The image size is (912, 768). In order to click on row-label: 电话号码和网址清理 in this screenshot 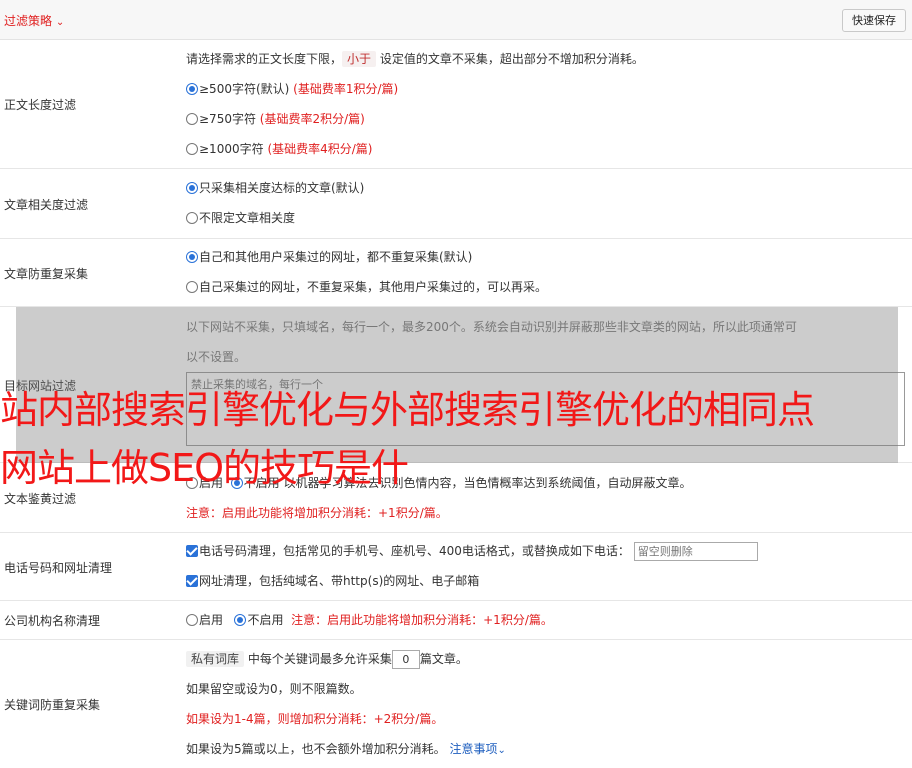, I will do `click(58, 568)`.